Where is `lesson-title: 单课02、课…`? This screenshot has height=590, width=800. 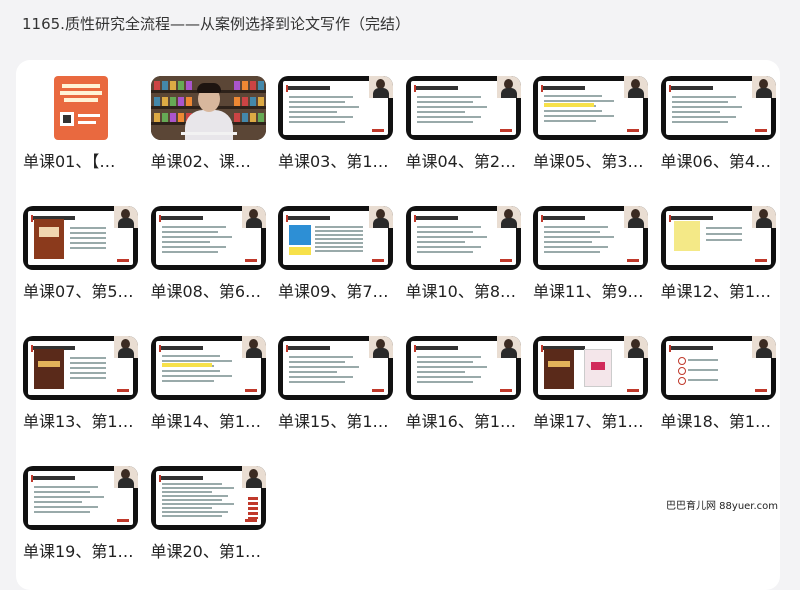 lesson-title: 单课02、课… is located at coordinates (216, 160).